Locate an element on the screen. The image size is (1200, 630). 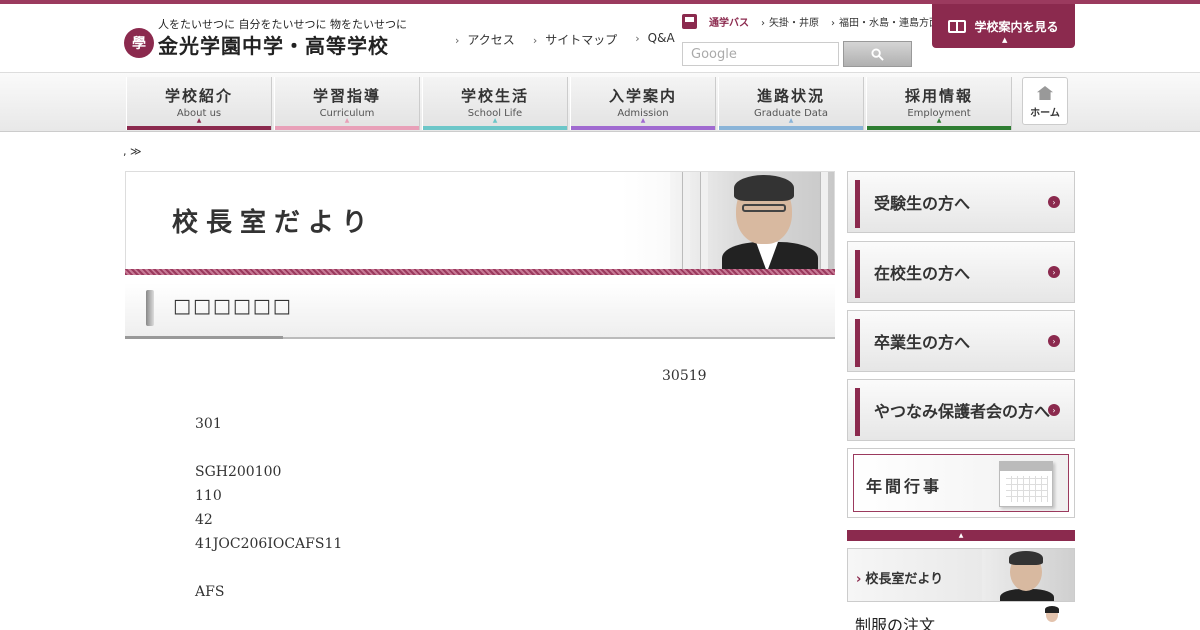
school-logo: 學 人をたいせつに 自分をたいせつに 物をたいせつに 金光学園中学・高等学校 is located at coordinates (265, 37).